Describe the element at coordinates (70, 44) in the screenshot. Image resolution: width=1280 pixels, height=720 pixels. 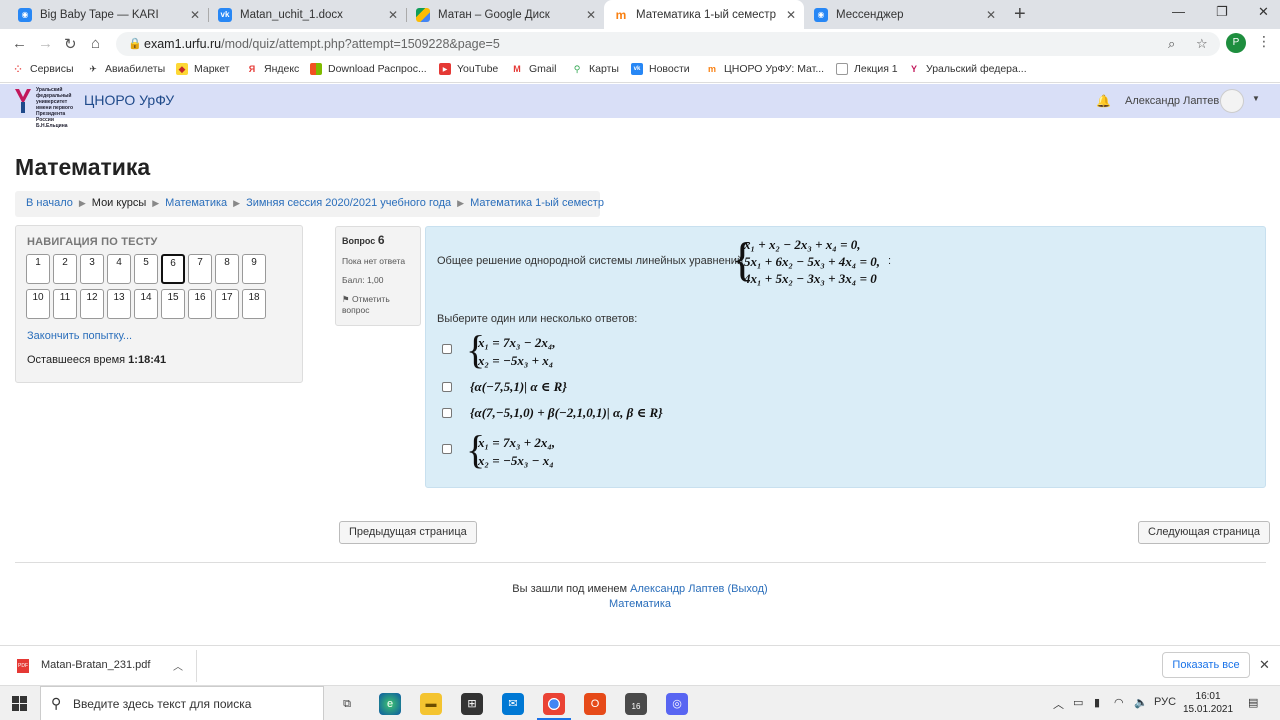
I see `reload-icon: ↻` at that location.